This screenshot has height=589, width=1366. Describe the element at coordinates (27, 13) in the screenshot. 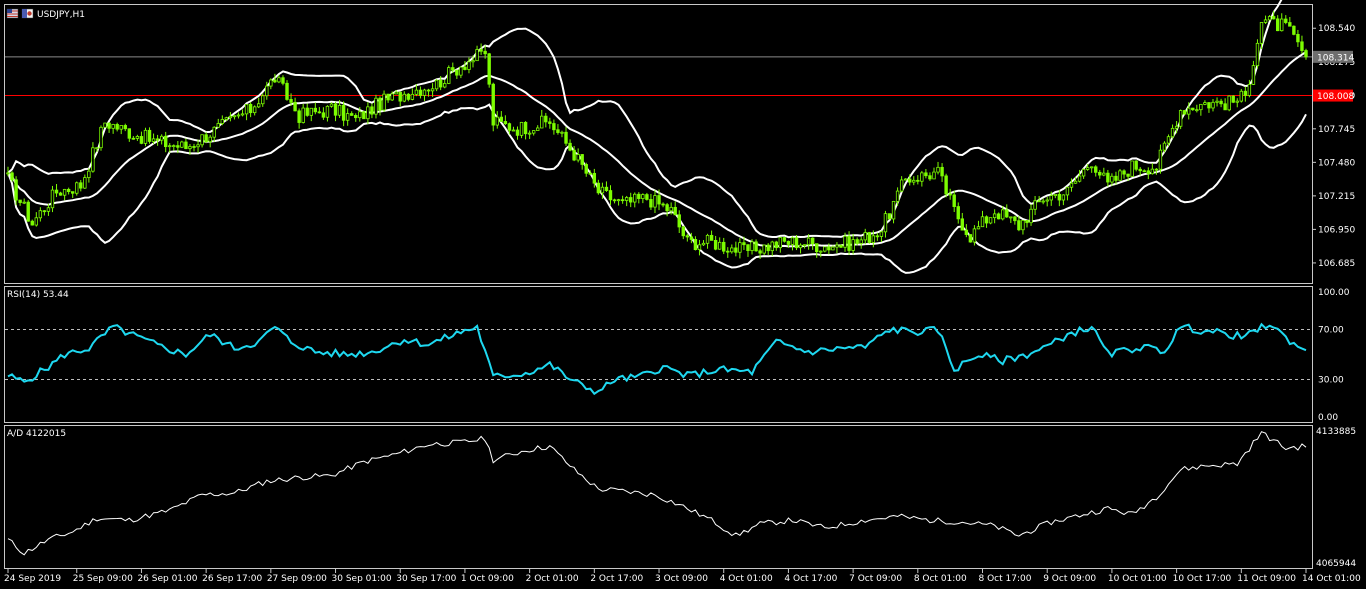

I see `flag-jp-icon` at that location.